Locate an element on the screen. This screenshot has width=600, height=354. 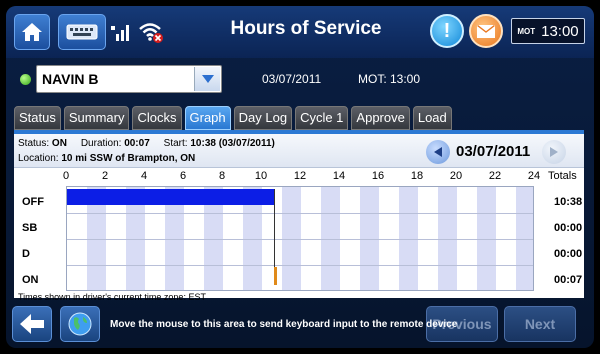
home-icon is located at coordinates (32, 32).